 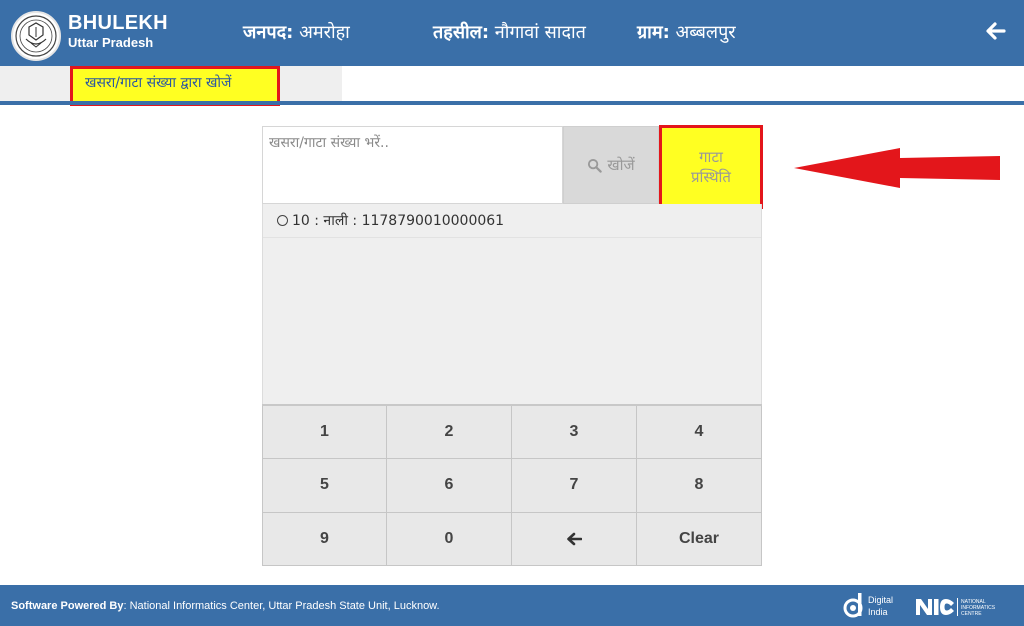 What do you see at coordinates (512, 221) in the screenshot?
I see `result-item: 10 : नाली : 1178790010000061` at bounding box center [512, 221].